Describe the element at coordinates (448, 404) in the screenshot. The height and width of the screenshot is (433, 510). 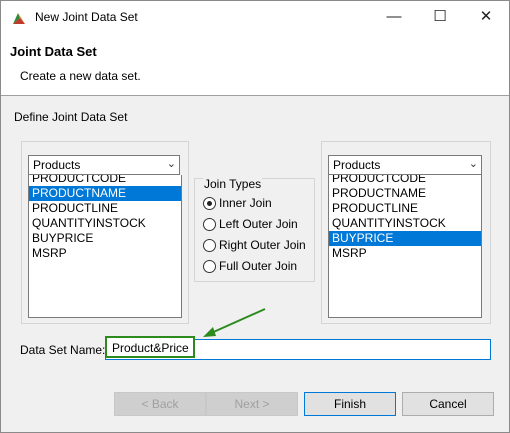
I see `cancel-button: Cancel` at that location.